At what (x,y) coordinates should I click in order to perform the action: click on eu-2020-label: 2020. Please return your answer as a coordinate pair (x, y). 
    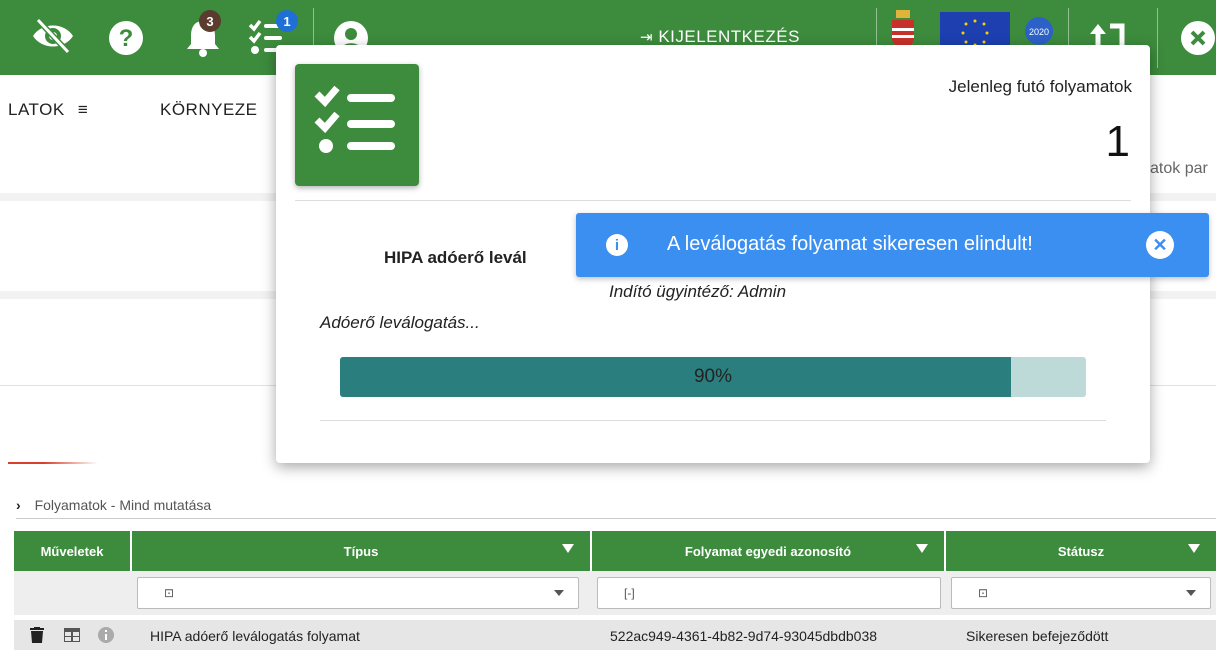
    Looking at the image, I should click on (1039, 32).